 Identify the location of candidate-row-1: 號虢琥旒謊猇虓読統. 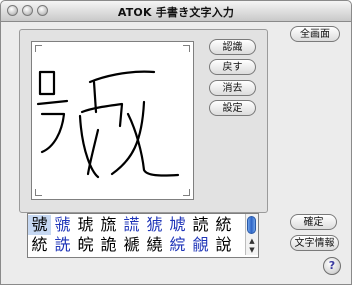
(131, 225).